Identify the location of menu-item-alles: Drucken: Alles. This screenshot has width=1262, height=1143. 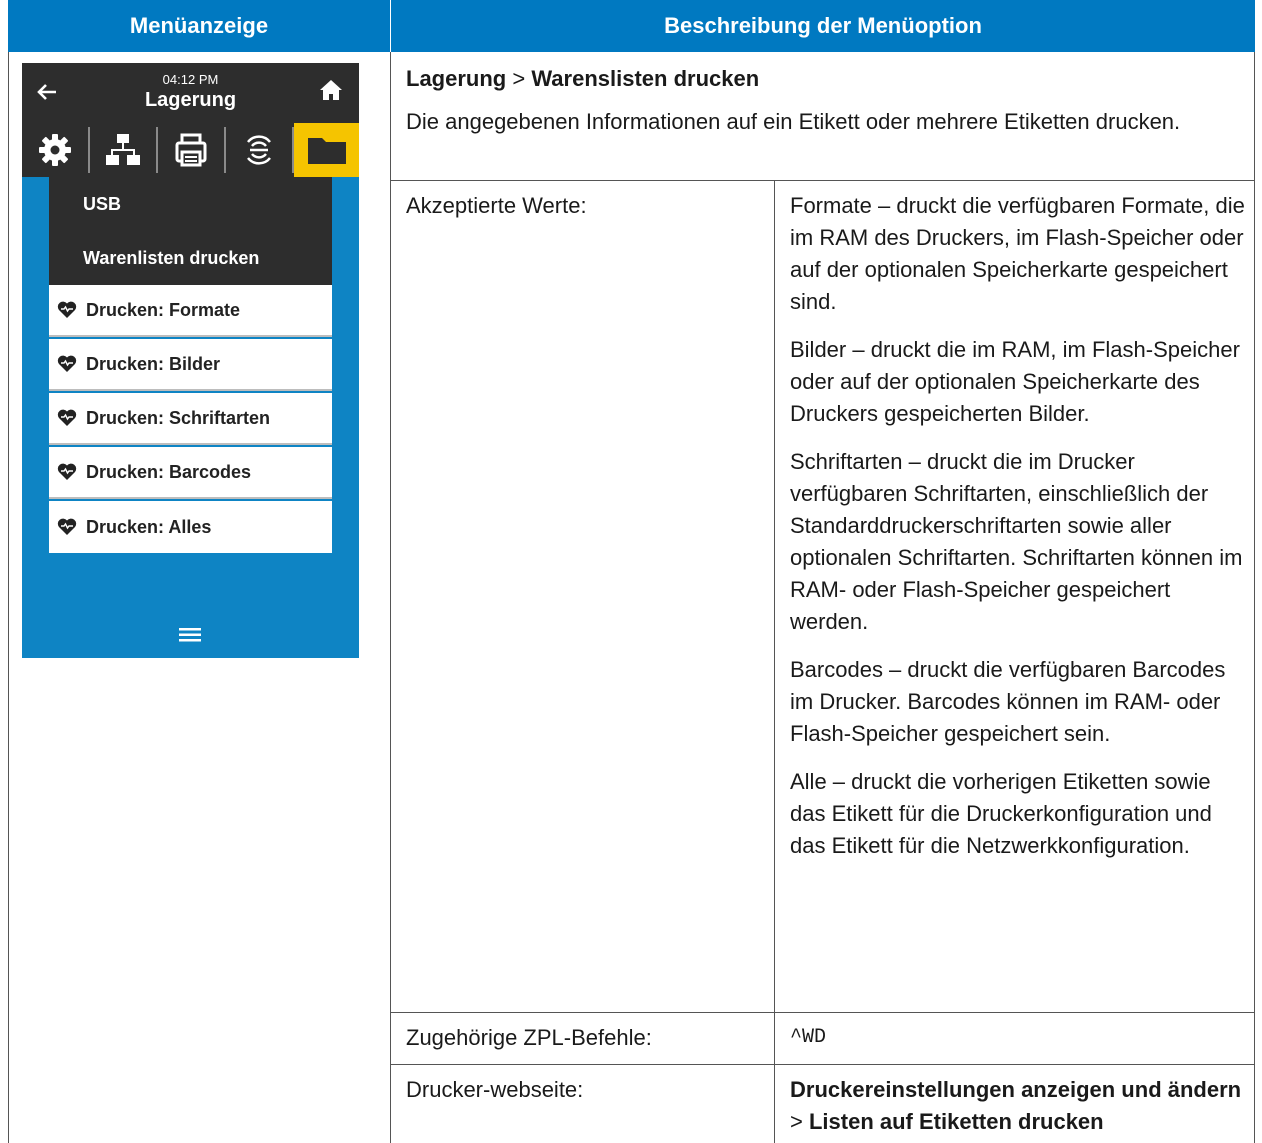
(190, 527).